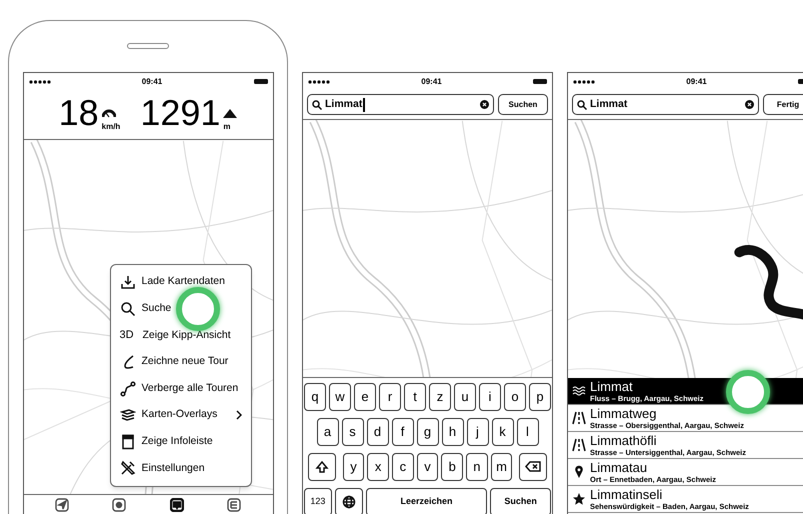 The image size is (803, 514). I want to click on search-button: Fertig, so click(783, 104).